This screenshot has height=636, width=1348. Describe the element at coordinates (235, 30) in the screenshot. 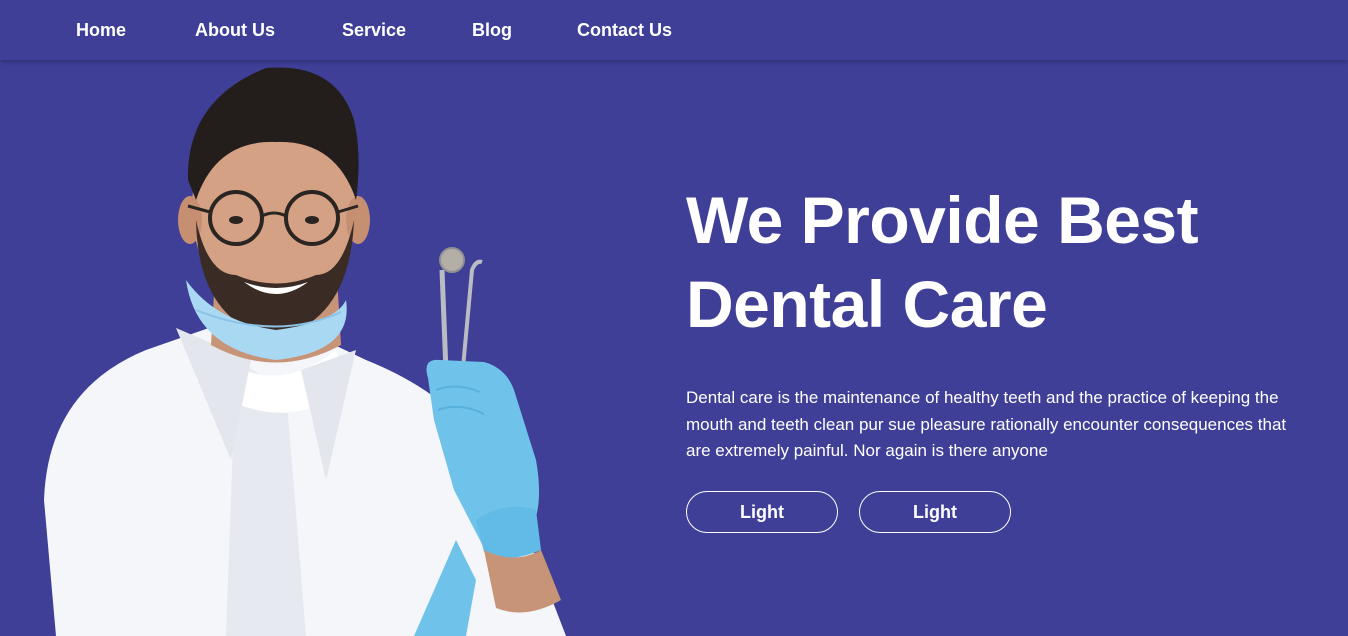

I see `nav-link-about-us: About Us` at that location.